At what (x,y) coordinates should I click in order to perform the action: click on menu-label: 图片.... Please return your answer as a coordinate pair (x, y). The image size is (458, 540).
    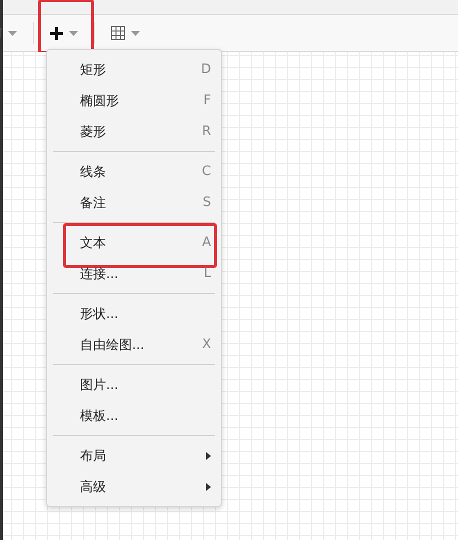
    Looking at the image, I should click on (99, 385).